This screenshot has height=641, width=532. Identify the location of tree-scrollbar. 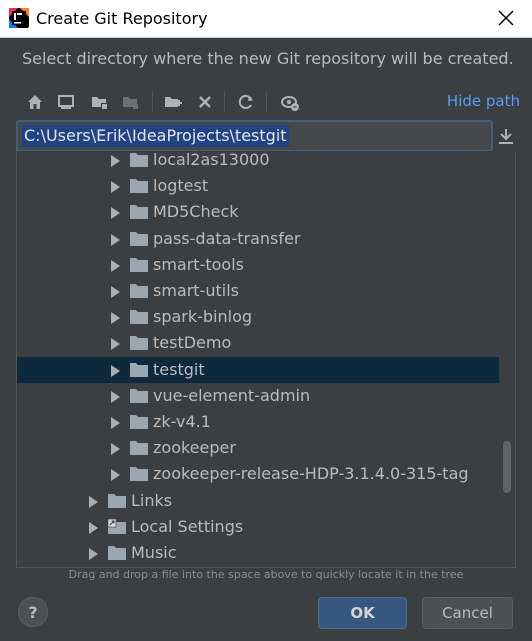
(507, 467).